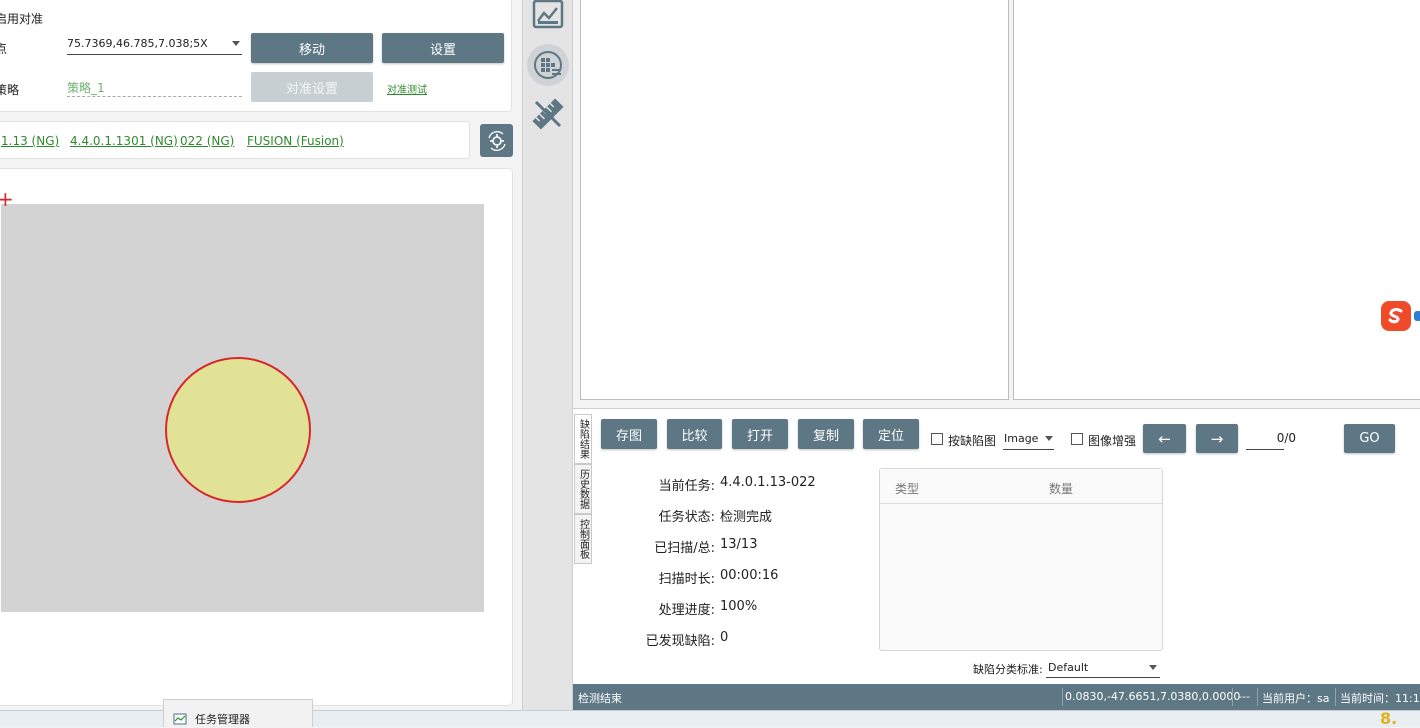 The width and height of the screenshot is (1420, 728). What do you see at coordinates (295, 141) in the screenshot?
I see `recipe-link: FUSION (Fusion)` at bounding box center [295, 141].